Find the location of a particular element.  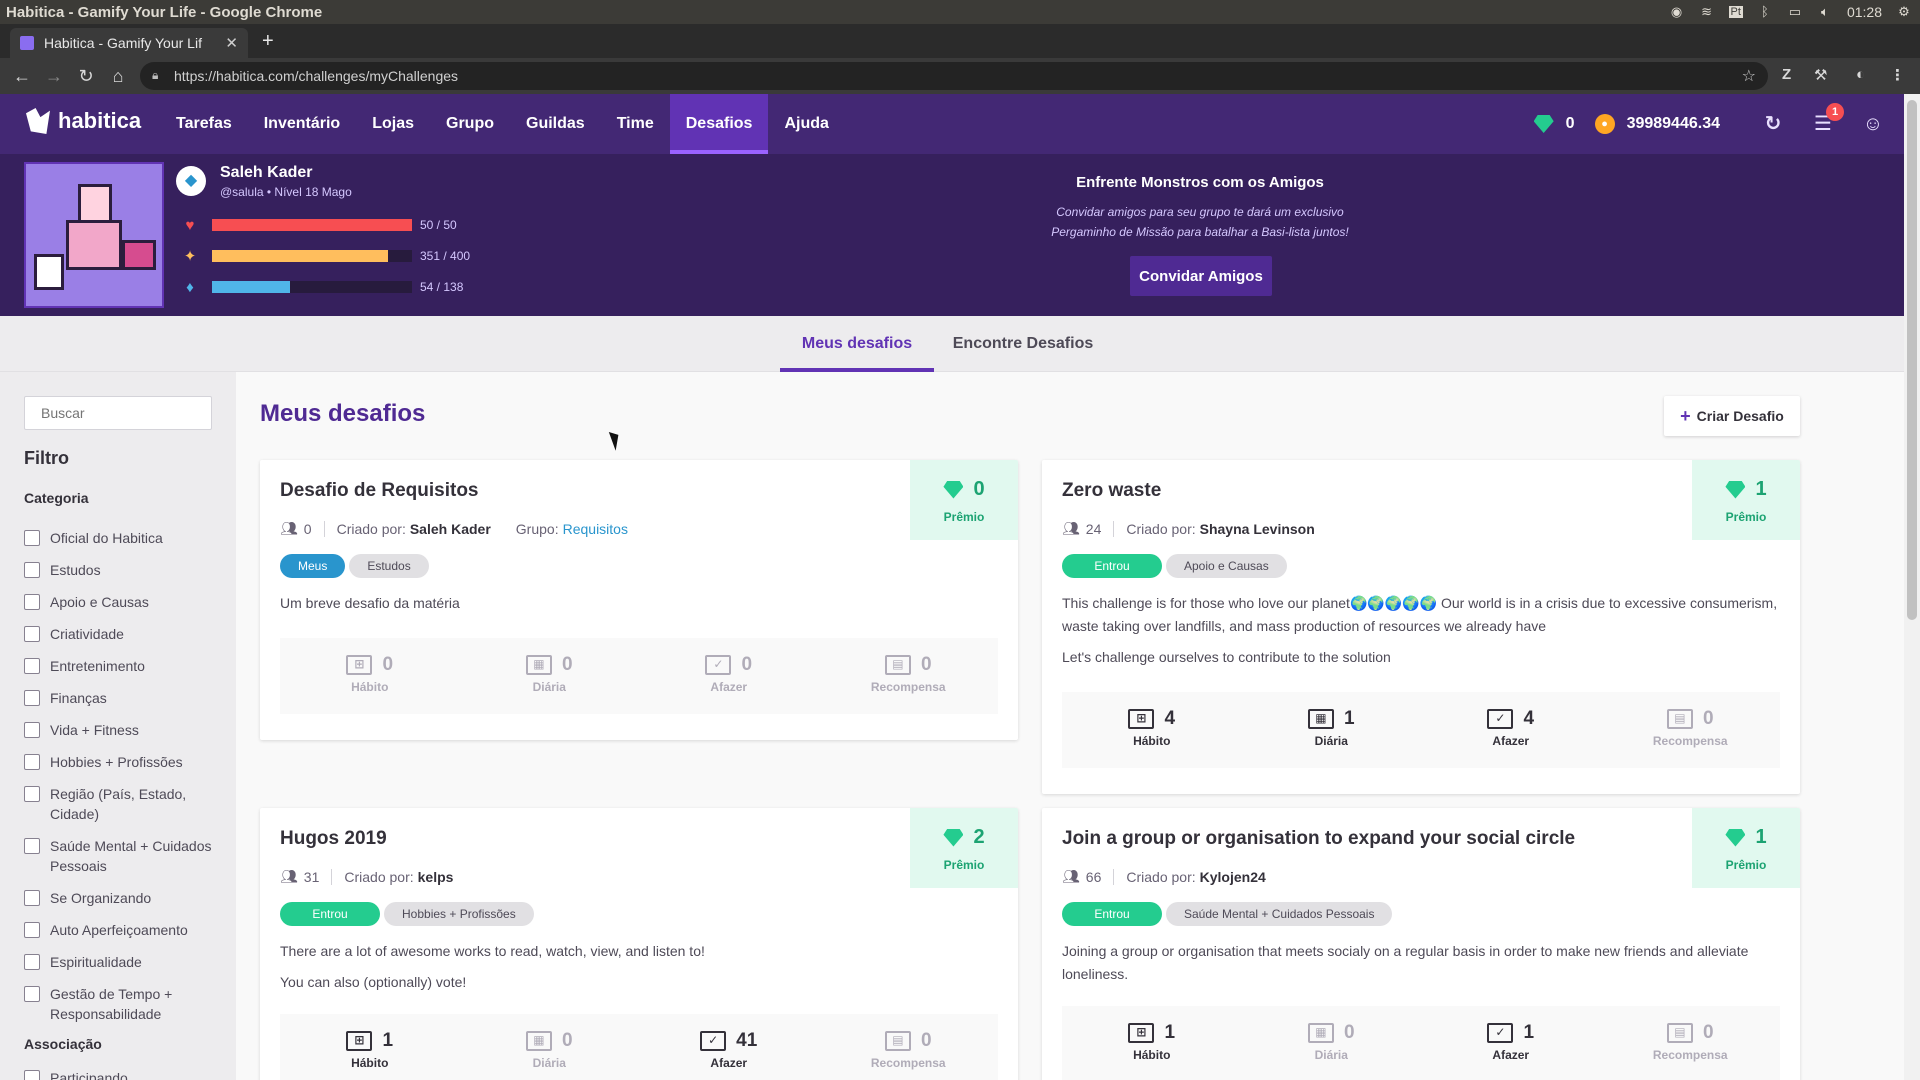

group-link: Requisitos is located at coordinates (595, 529).